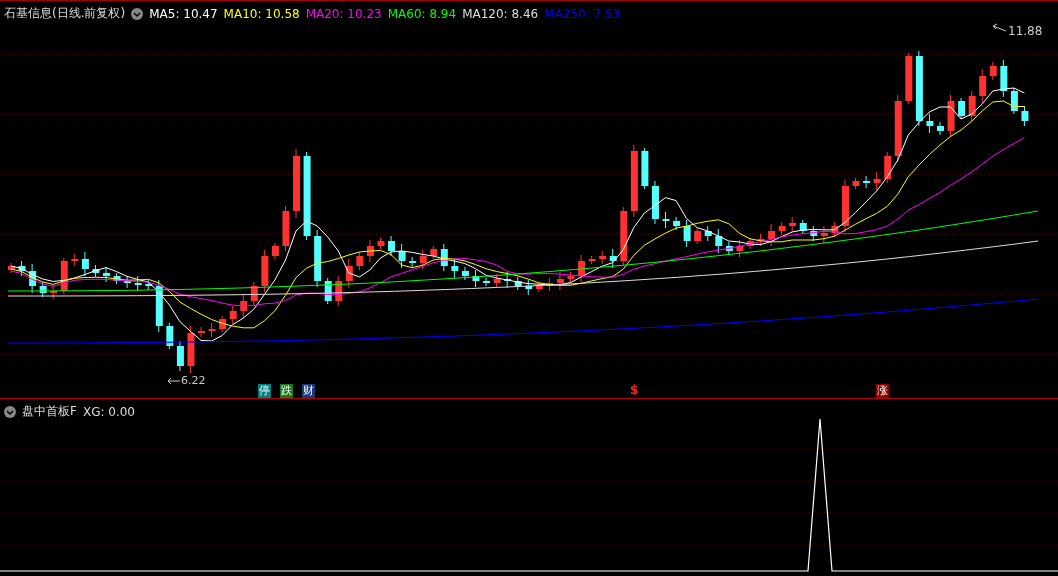  Describe the element at coordinates (500, 13) in the screenshot. I see `ma-legend-value: MA120: 8.46` at that location.